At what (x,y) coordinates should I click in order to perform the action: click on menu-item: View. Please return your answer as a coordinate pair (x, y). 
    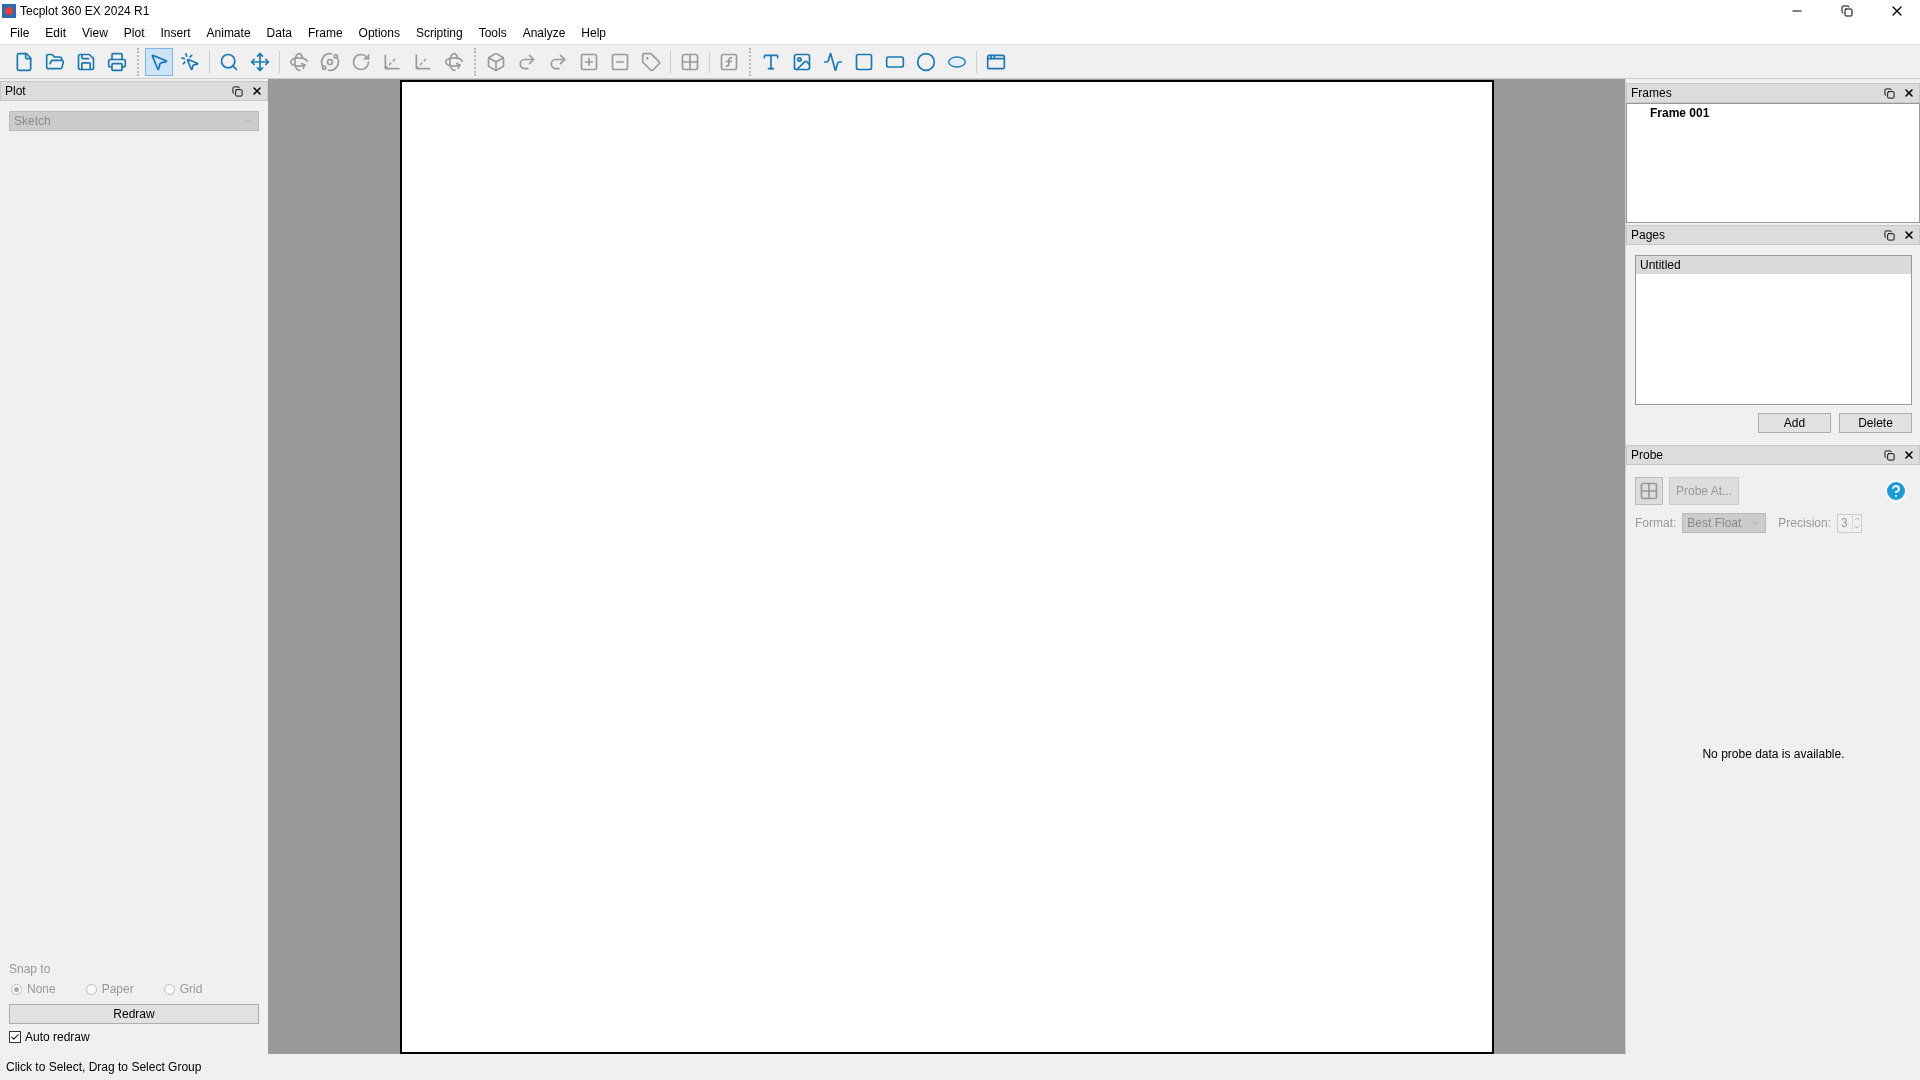
    Looking at the image, I should click on (95, 33).